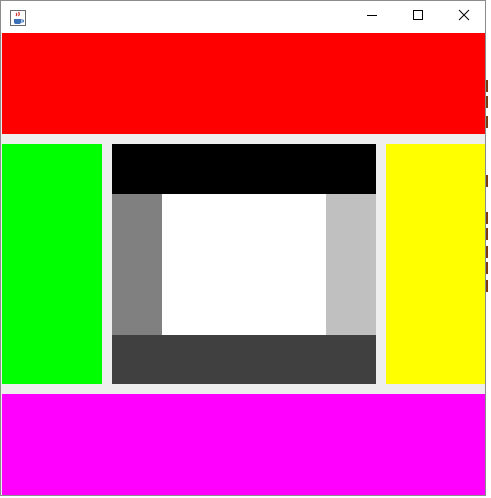  What do you see at coordinates (243, 17) in the screenshot?
I see `title-bar` at bounding box center [243, 17].